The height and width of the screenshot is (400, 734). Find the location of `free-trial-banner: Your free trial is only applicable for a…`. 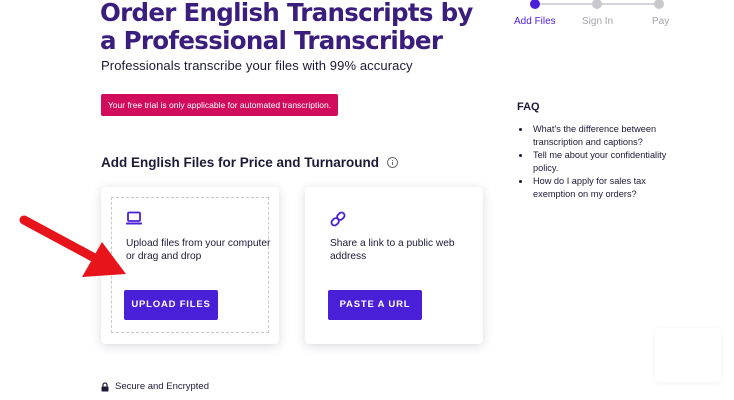

free-trial-banner: Your free trial is only applicable for a… is located at coordinates (219, 105).